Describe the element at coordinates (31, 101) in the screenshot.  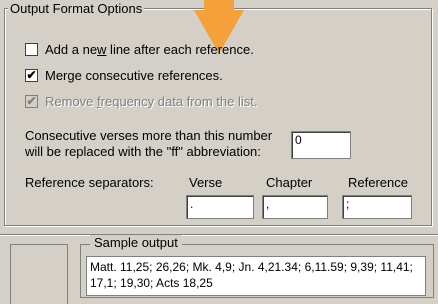
I see `checkbox-remove-frequency: ✔` at that location.